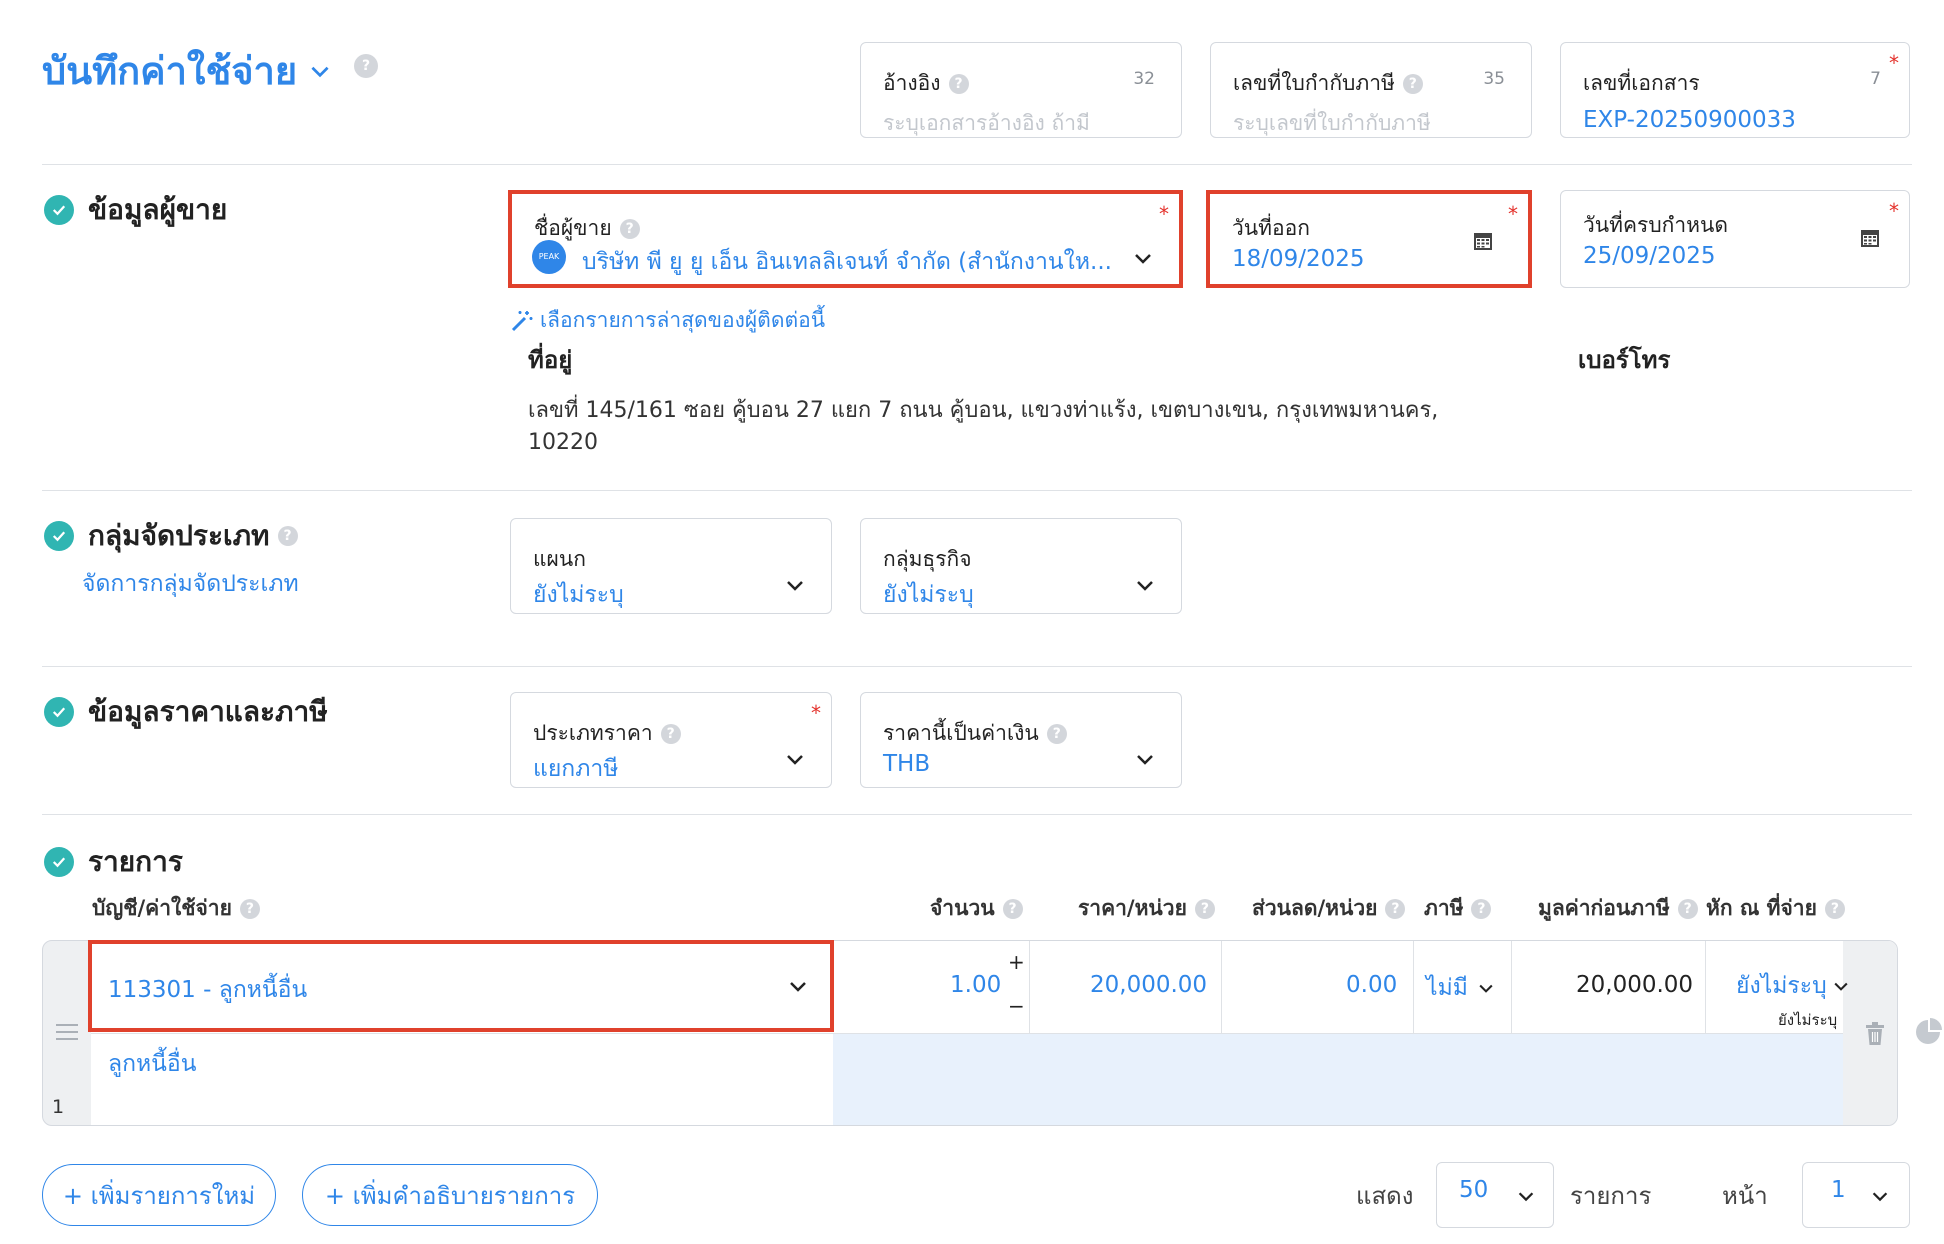 This screenshot has height=1244, width=1944. What do you see at coordinates (176, 908) in the screenshot?
I see `col-header-account: บัญชี/ค่าใช้จ่าย?` at bounding box center [176, 908].